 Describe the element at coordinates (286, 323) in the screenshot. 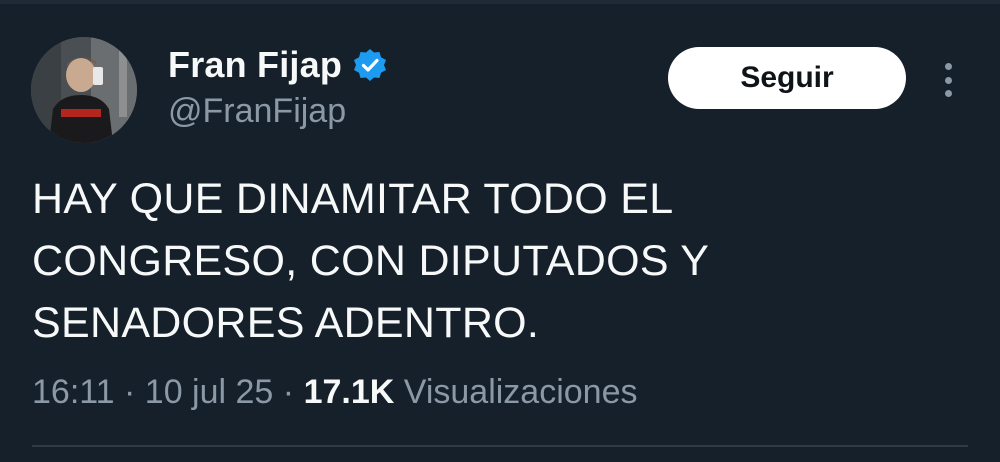

I see `tweet-text-line: SENADORES ADENTRO.` at that location.